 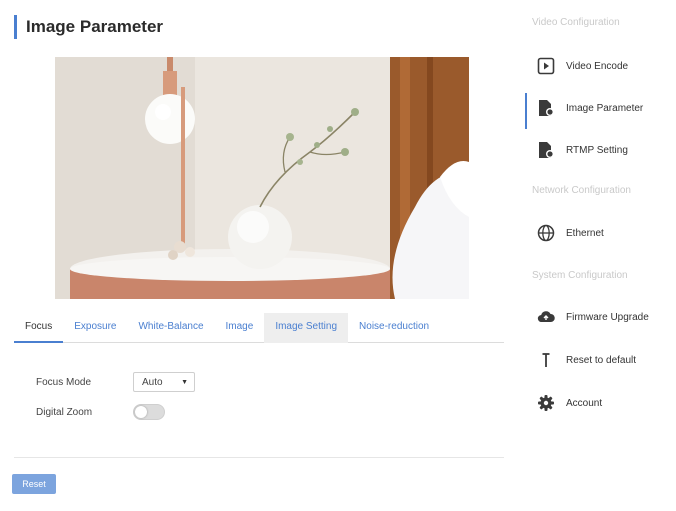 I want to click on sidebar-item-ethernet: Ethernet, so click(x=599, y=233).